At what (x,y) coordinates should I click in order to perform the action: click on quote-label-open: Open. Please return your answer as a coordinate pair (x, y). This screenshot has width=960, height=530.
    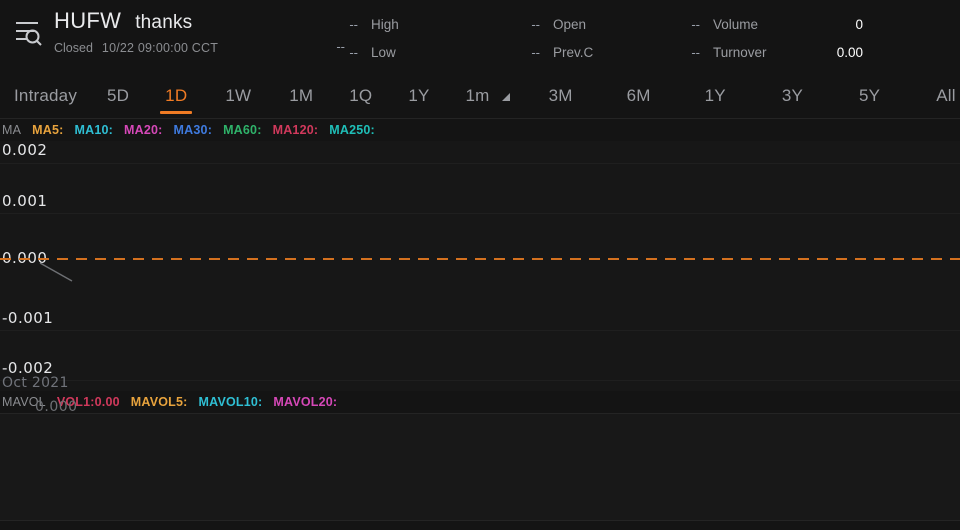
    Looking at the image, I should click on (570, 24).